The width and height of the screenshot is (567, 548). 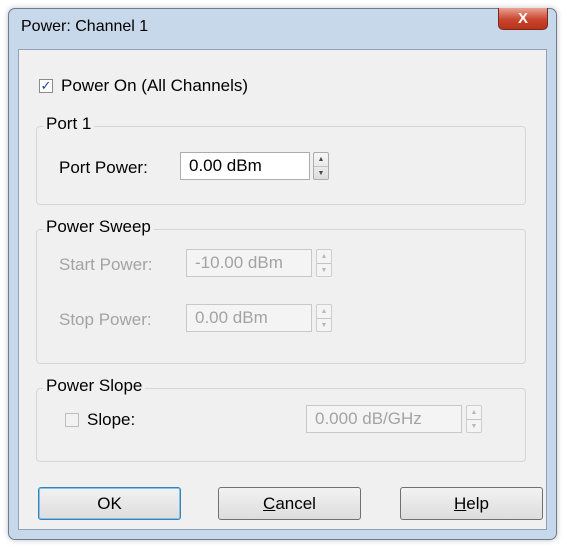 I want to click on help-button: Help, so click(x=471, y=503).